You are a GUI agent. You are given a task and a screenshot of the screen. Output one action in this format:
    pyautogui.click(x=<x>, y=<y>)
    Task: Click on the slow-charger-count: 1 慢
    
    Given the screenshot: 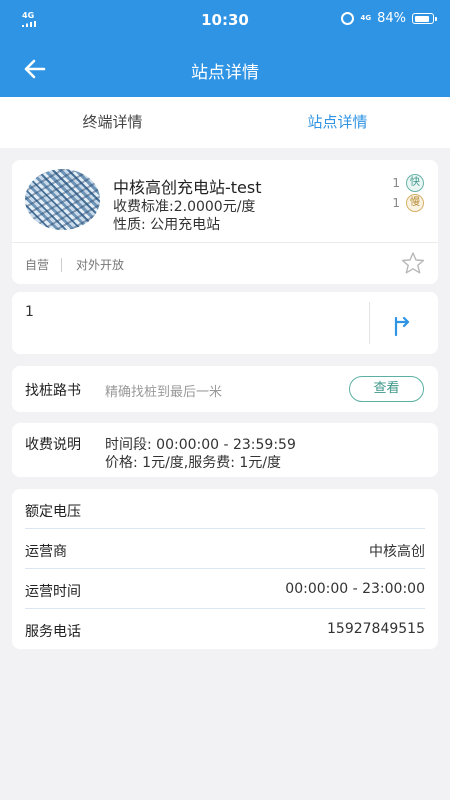 What is the action you would take?
    pyautogui.click(x=408, y=203)
    